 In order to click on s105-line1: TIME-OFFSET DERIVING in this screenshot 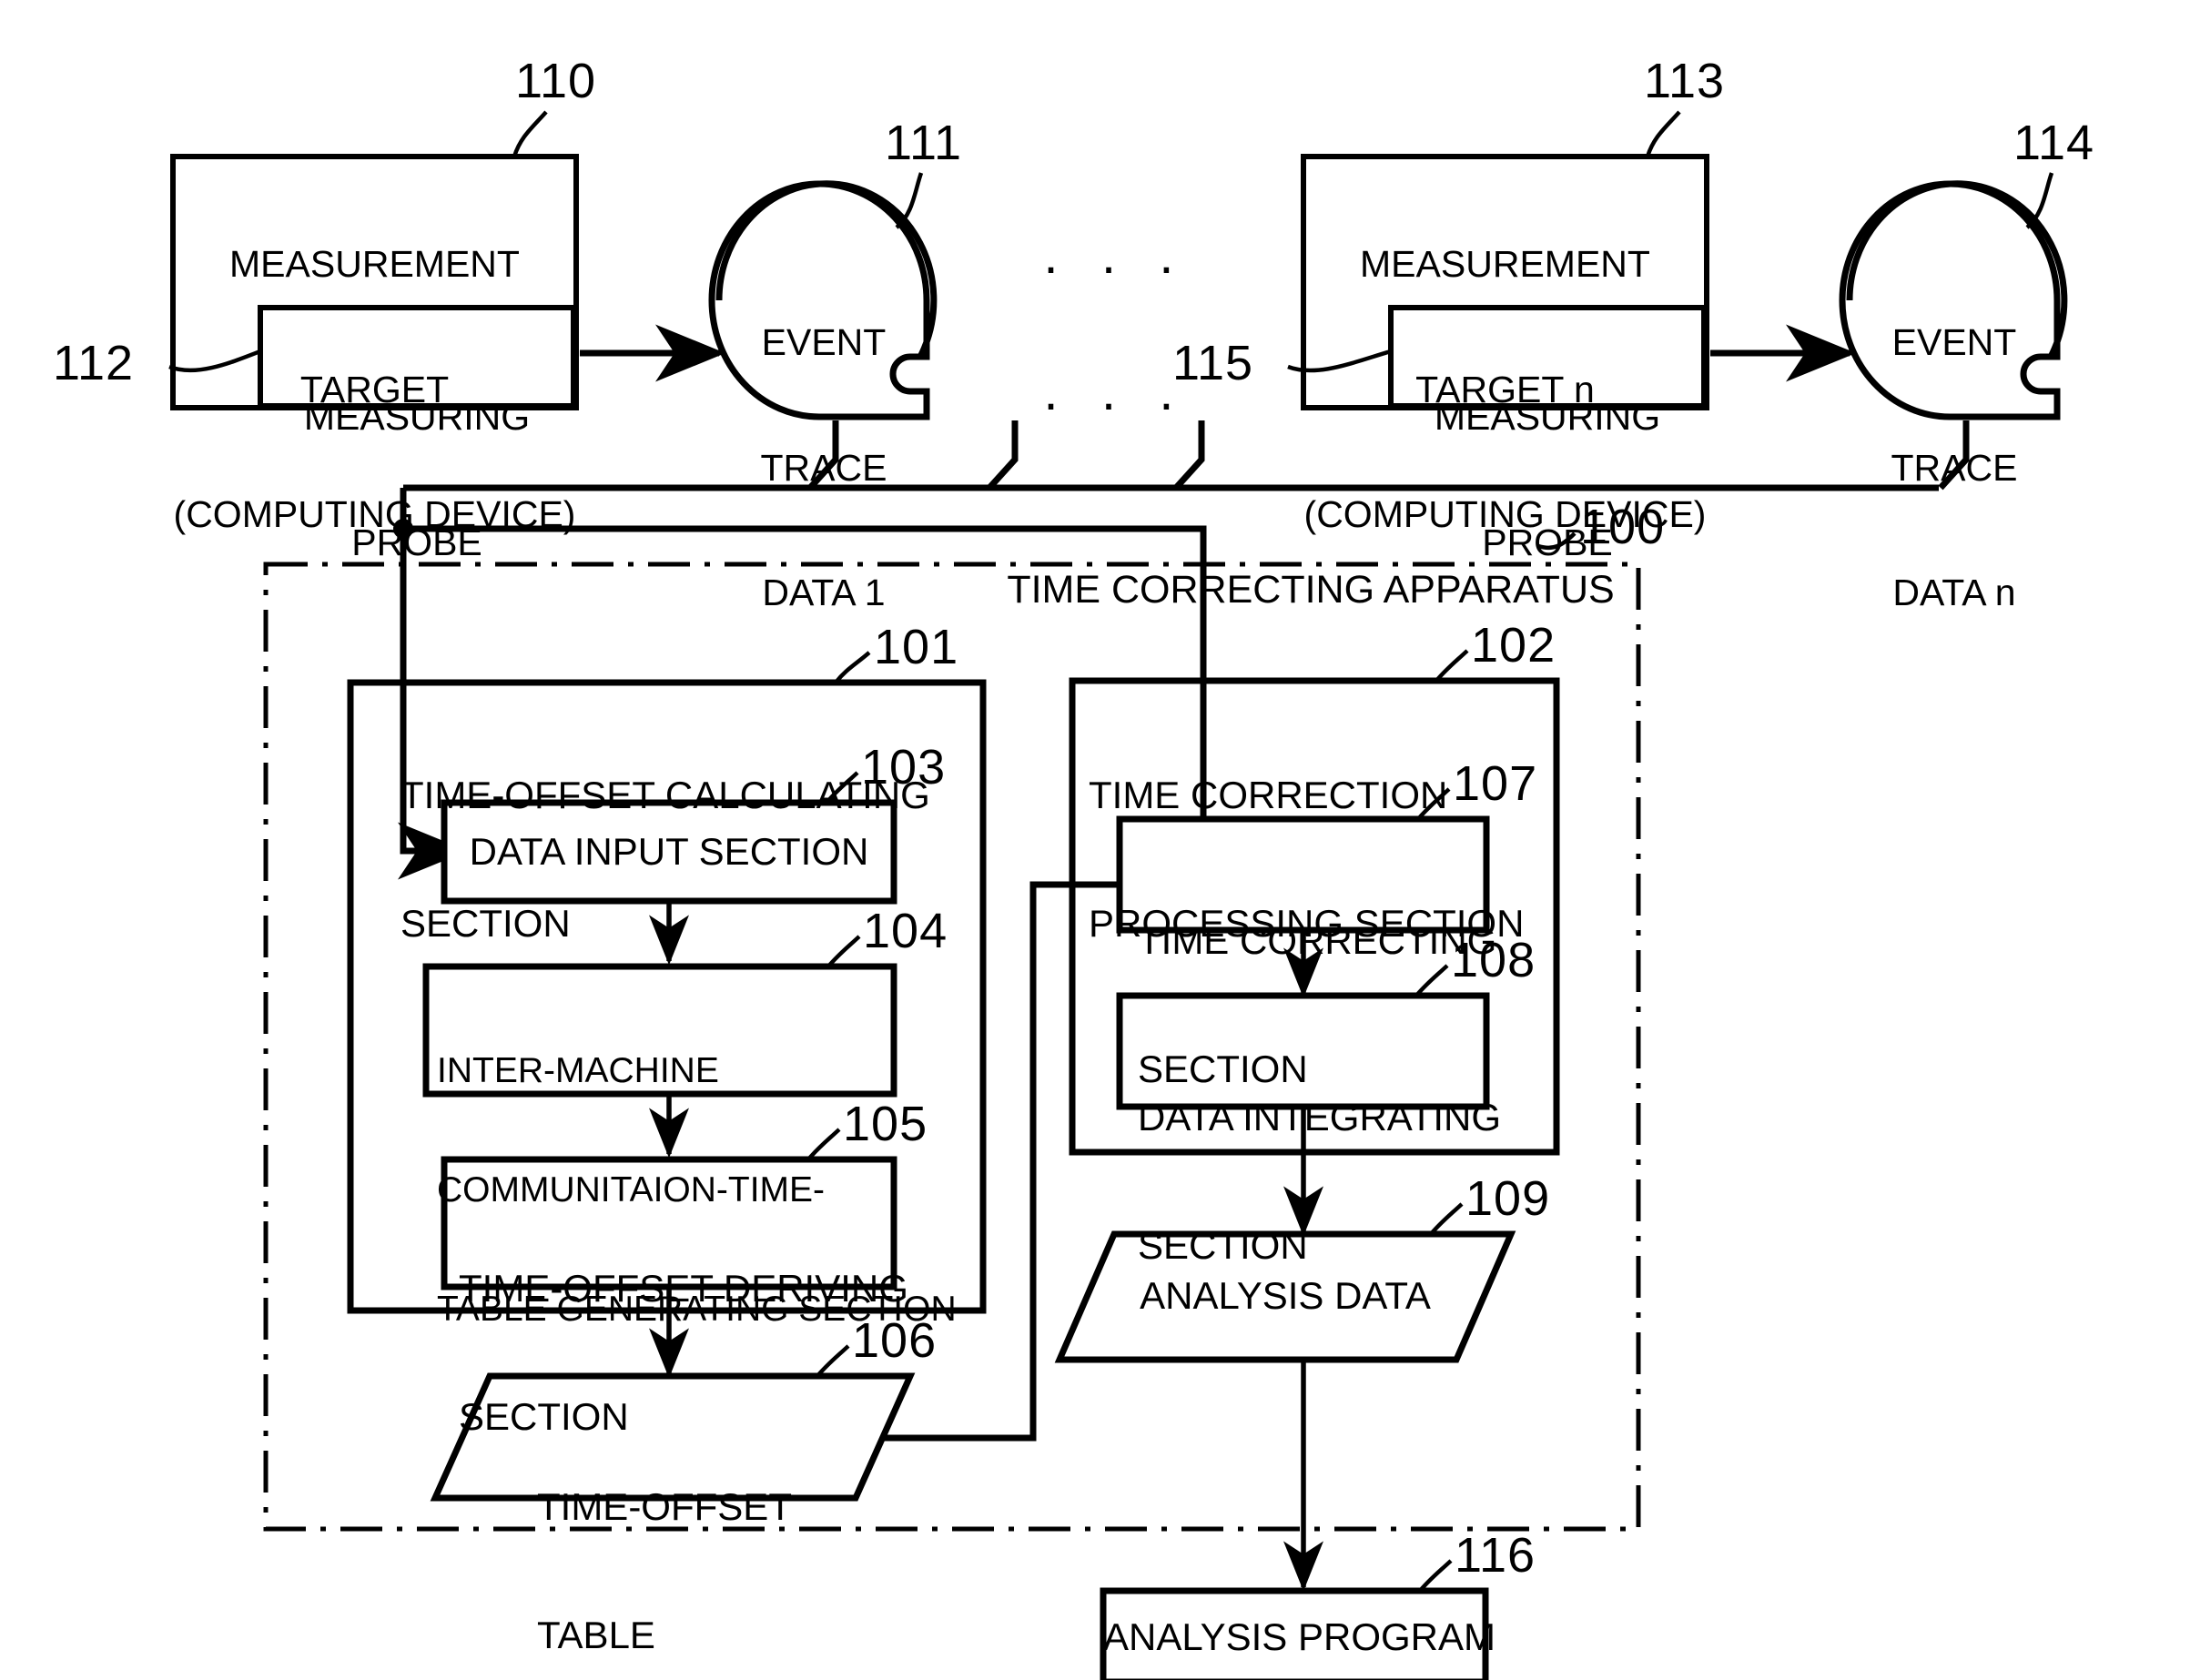, I will do `click(683, 1289)`.